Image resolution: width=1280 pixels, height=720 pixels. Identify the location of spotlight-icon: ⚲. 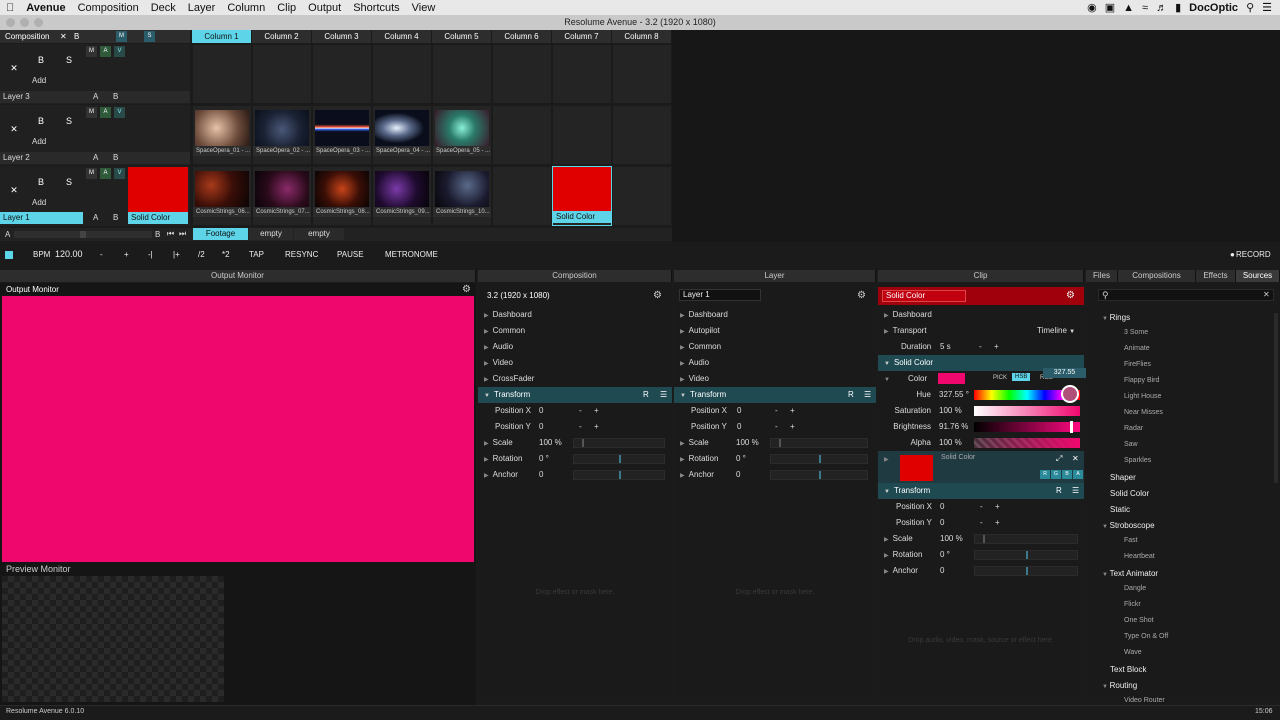
(1250, 7).